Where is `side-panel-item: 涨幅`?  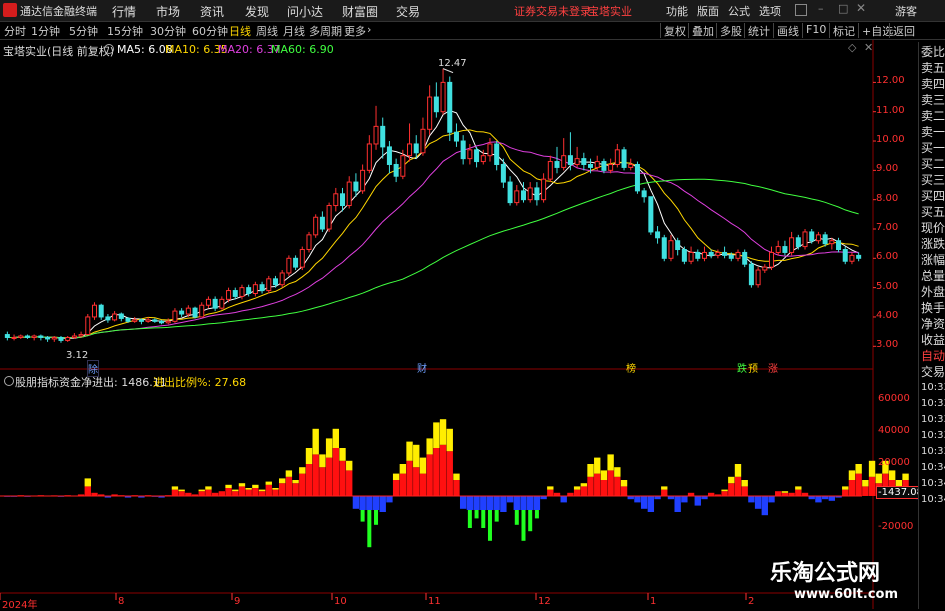 side-panel-item: 涨幅 is located at coordinates (933, 260).